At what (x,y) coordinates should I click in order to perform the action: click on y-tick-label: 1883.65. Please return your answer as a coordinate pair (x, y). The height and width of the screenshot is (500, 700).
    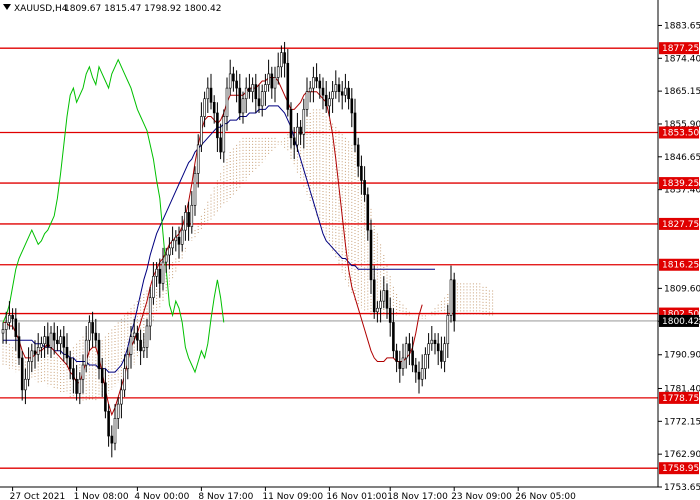
    Looking at the image, I should click on (682, 26).